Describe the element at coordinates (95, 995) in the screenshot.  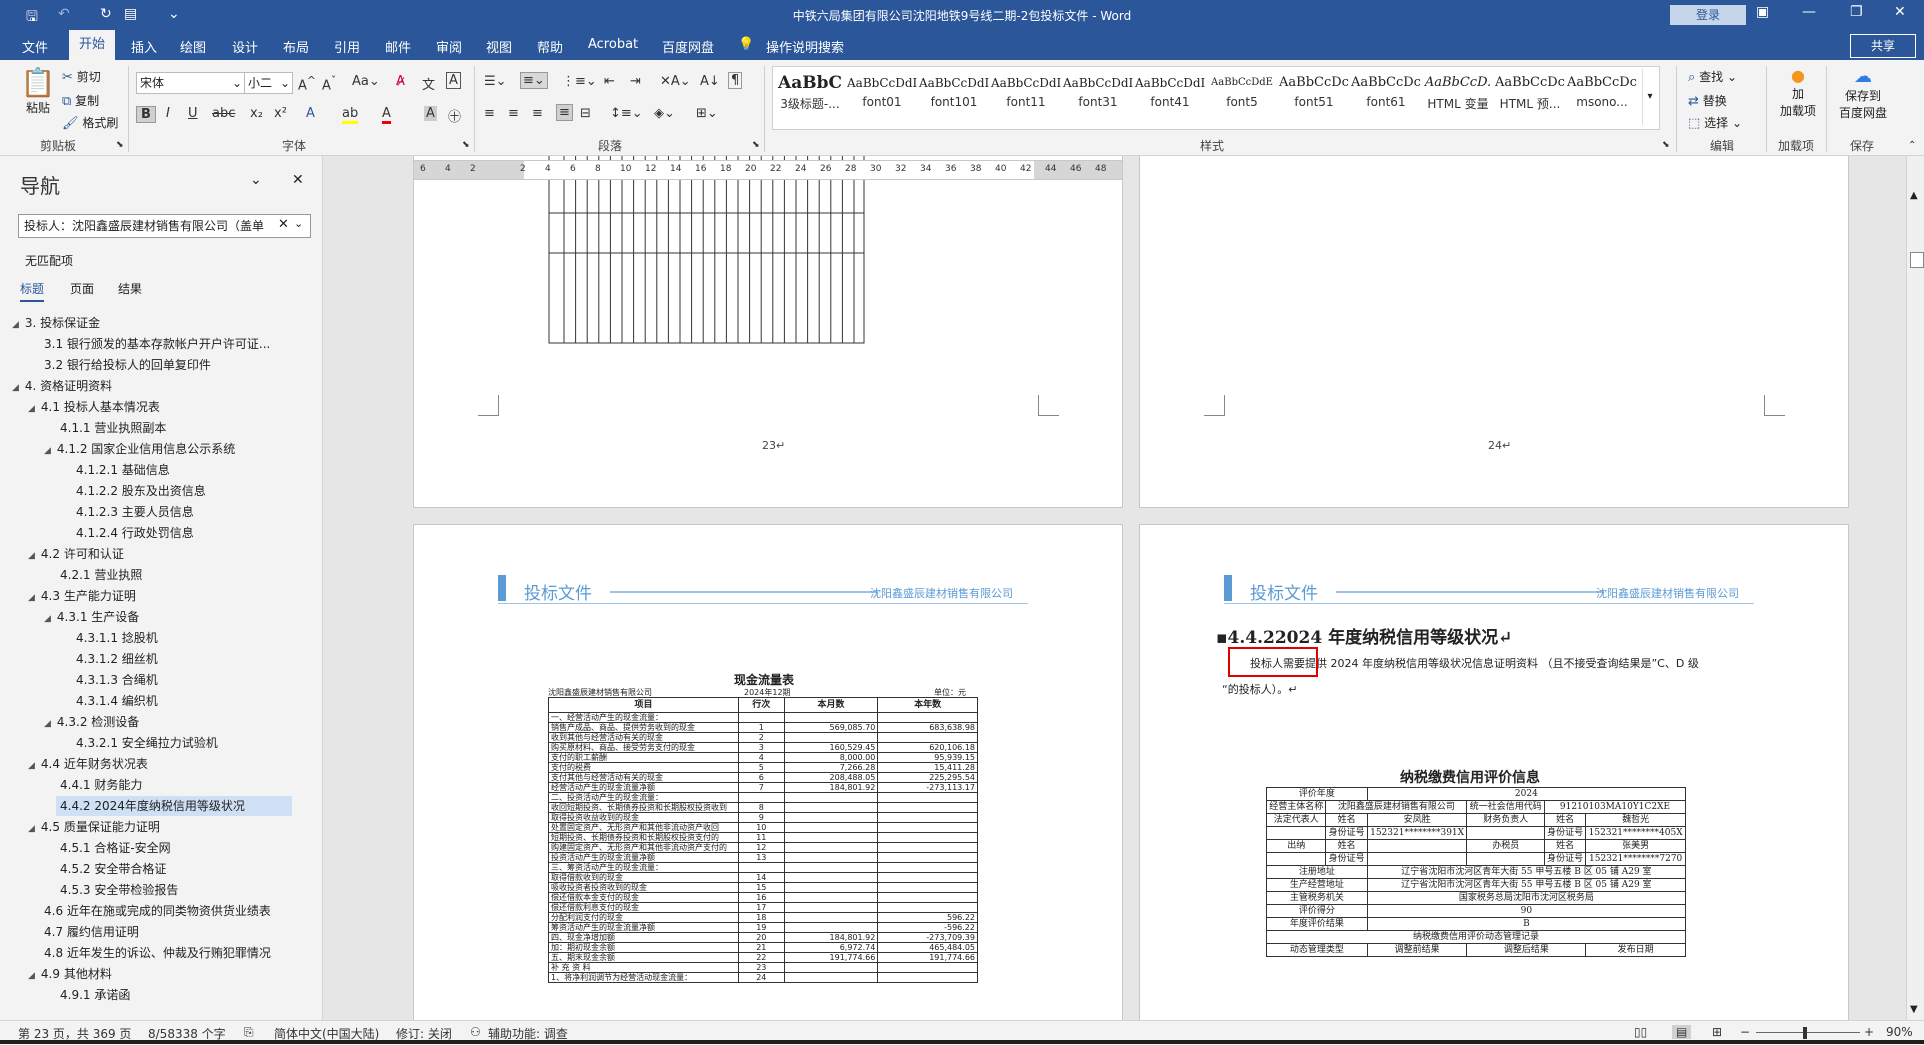
I see `nav-heading-item: 4.9.1 承诺函` at that location.